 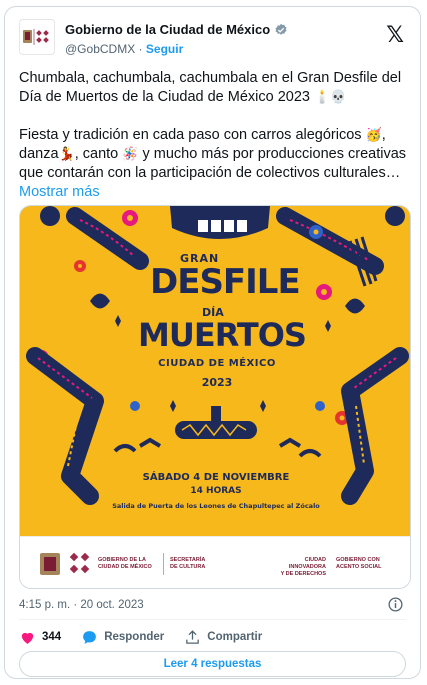 What do you see at coordinates (373, 135) in the screenshot?
I see `party-face-emoji-icon: 🥳` at bounding box center [373, 135].